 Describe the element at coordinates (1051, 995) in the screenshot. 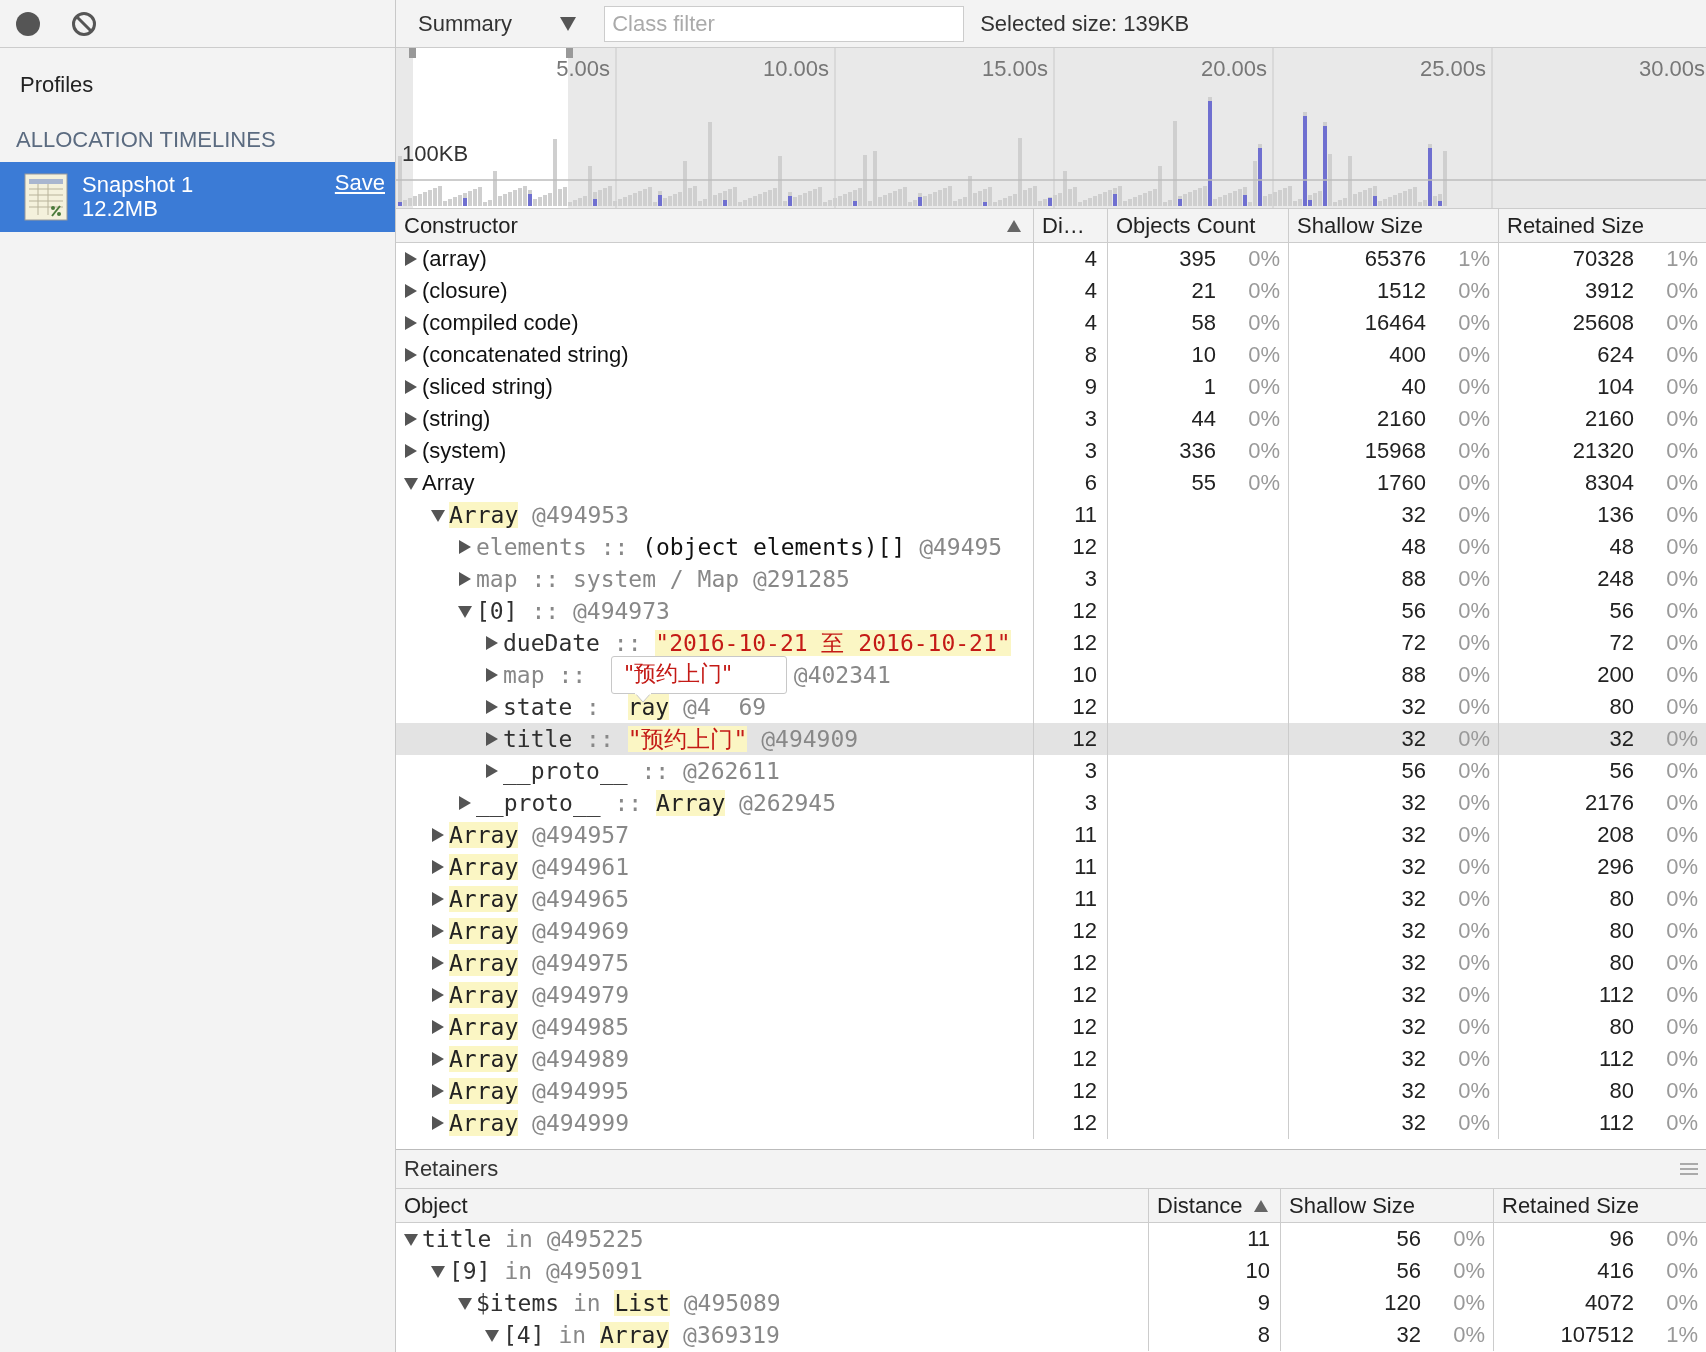

I see `table-row: Array @494979 12 32 0% 112 0%` at that location.